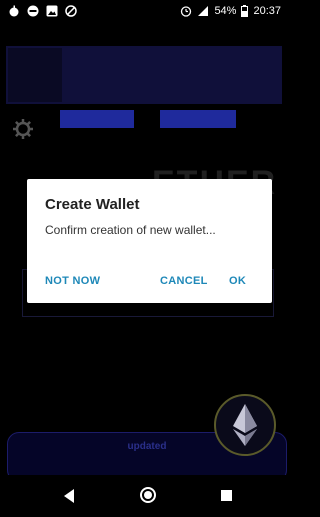 Image resolution: width=320 pixels, height=517 pixels. Describe the element at coordinates (35, 75) in the screenshot. I see `header-avatar` at that location.